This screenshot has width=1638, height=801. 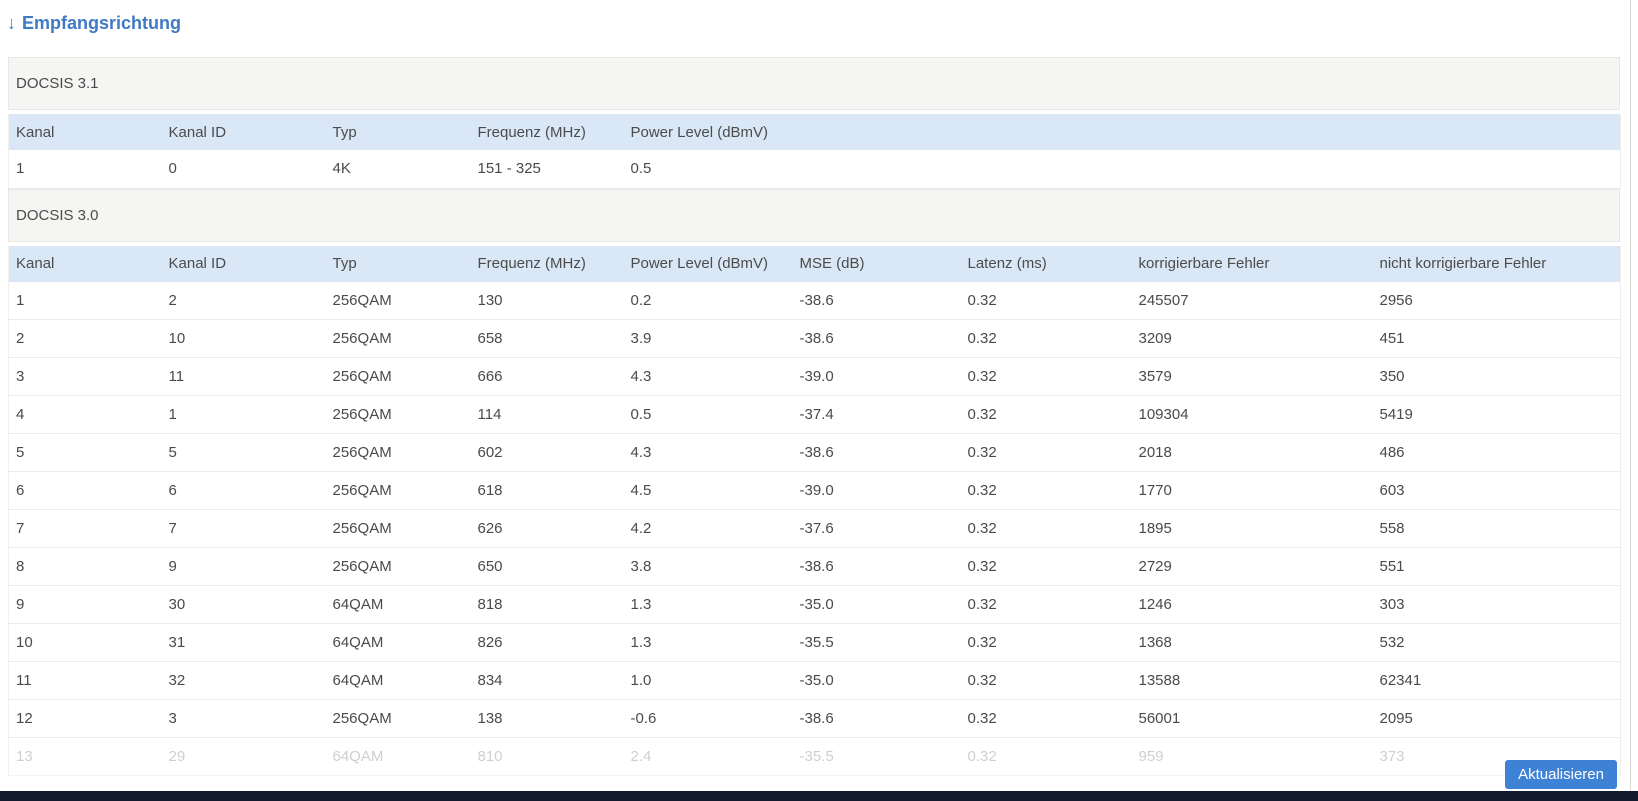 I want to click on table-cell: 4.5, so click(x=708, y=490).